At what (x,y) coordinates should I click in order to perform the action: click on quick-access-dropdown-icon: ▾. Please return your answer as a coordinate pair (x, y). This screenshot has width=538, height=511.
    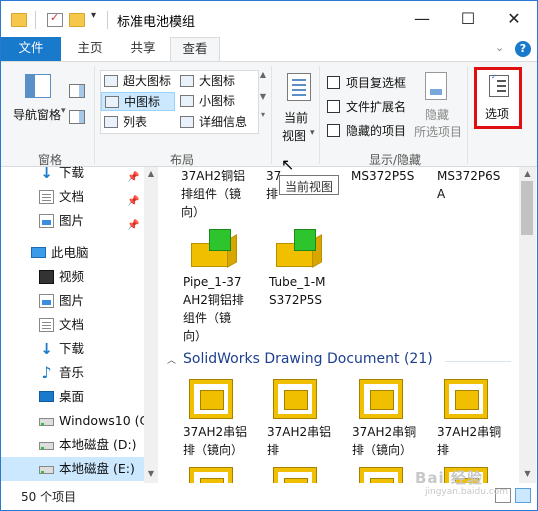
    Looking at the image, I should click on (93, 15).